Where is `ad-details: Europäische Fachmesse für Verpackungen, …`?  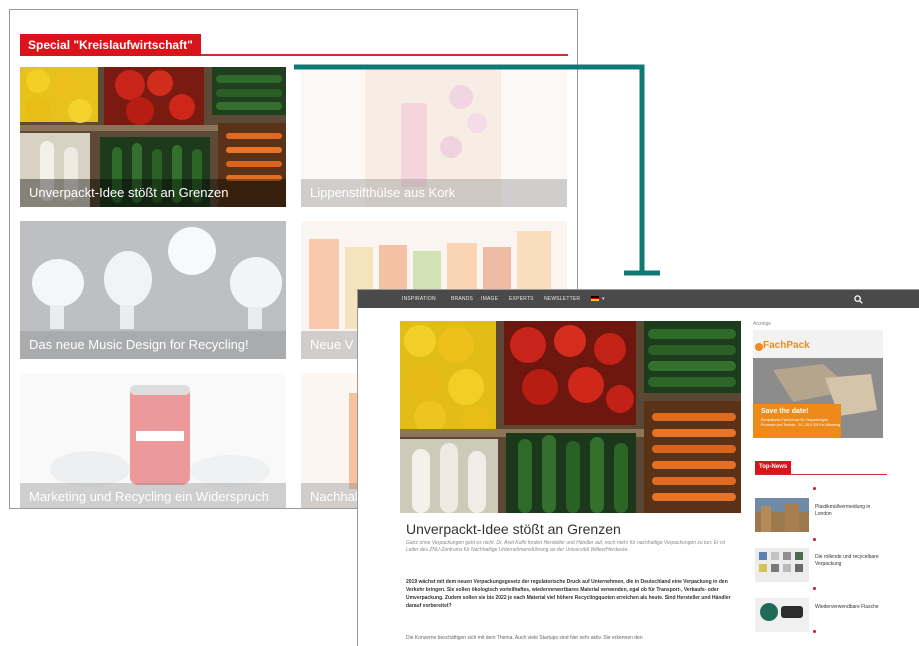 ad-details: Europäische Fachmesse für Verpackungen, … is located at coordinates (800, 422).